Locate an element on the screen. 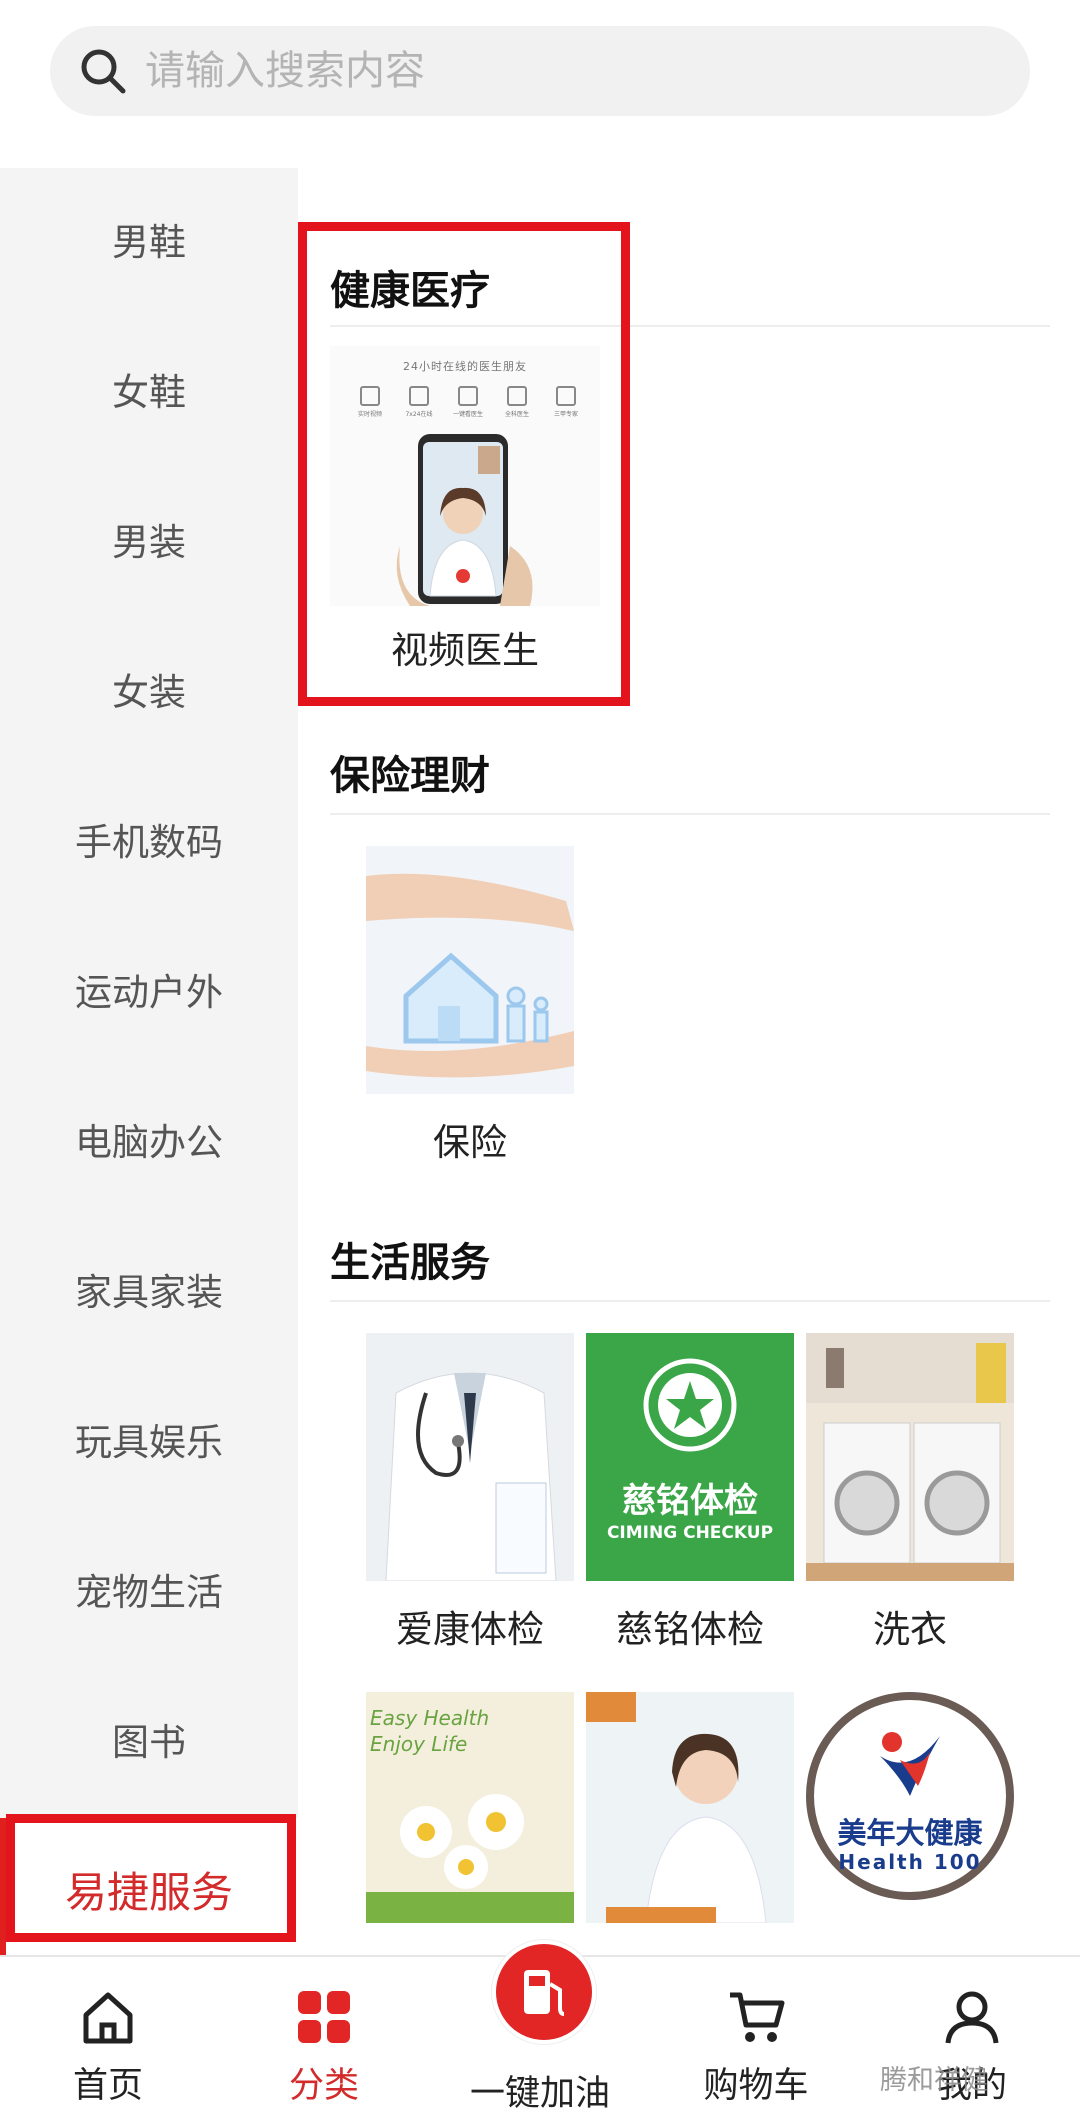  easy-health-tile: Easy Health Enjoy Life is located at coordinates (470, 1807).